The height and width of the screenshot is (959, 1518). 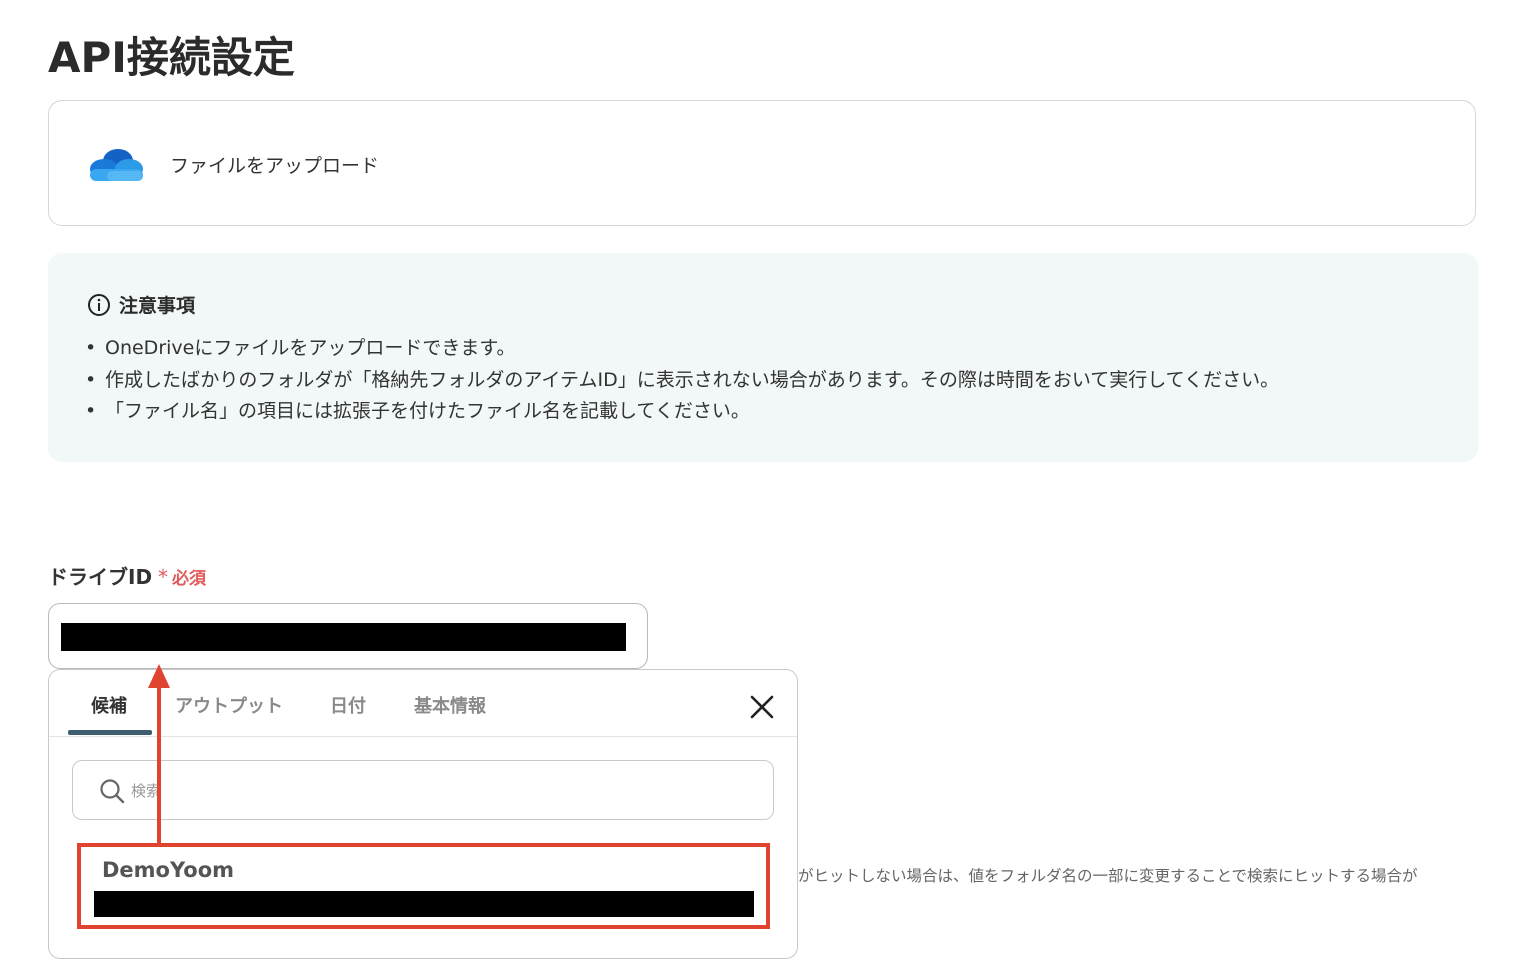 I want to click on action-name: ファイルをアップロード, so click(x=275, y=166).